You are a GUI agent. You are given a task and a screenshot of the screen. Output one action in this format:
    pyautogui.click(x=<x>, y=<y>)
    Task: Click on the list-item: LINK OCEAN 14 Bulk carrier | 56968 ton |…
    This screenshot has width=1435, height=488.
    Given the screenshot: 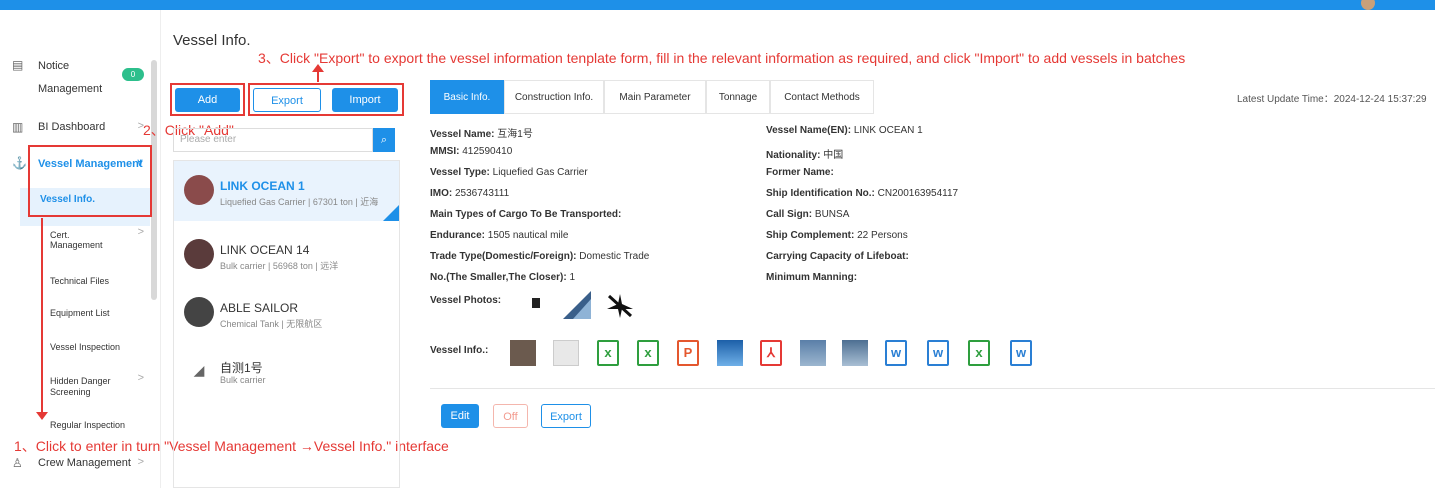 What is the action you would take?
    pyautogui.click(x=286, y=255)
    